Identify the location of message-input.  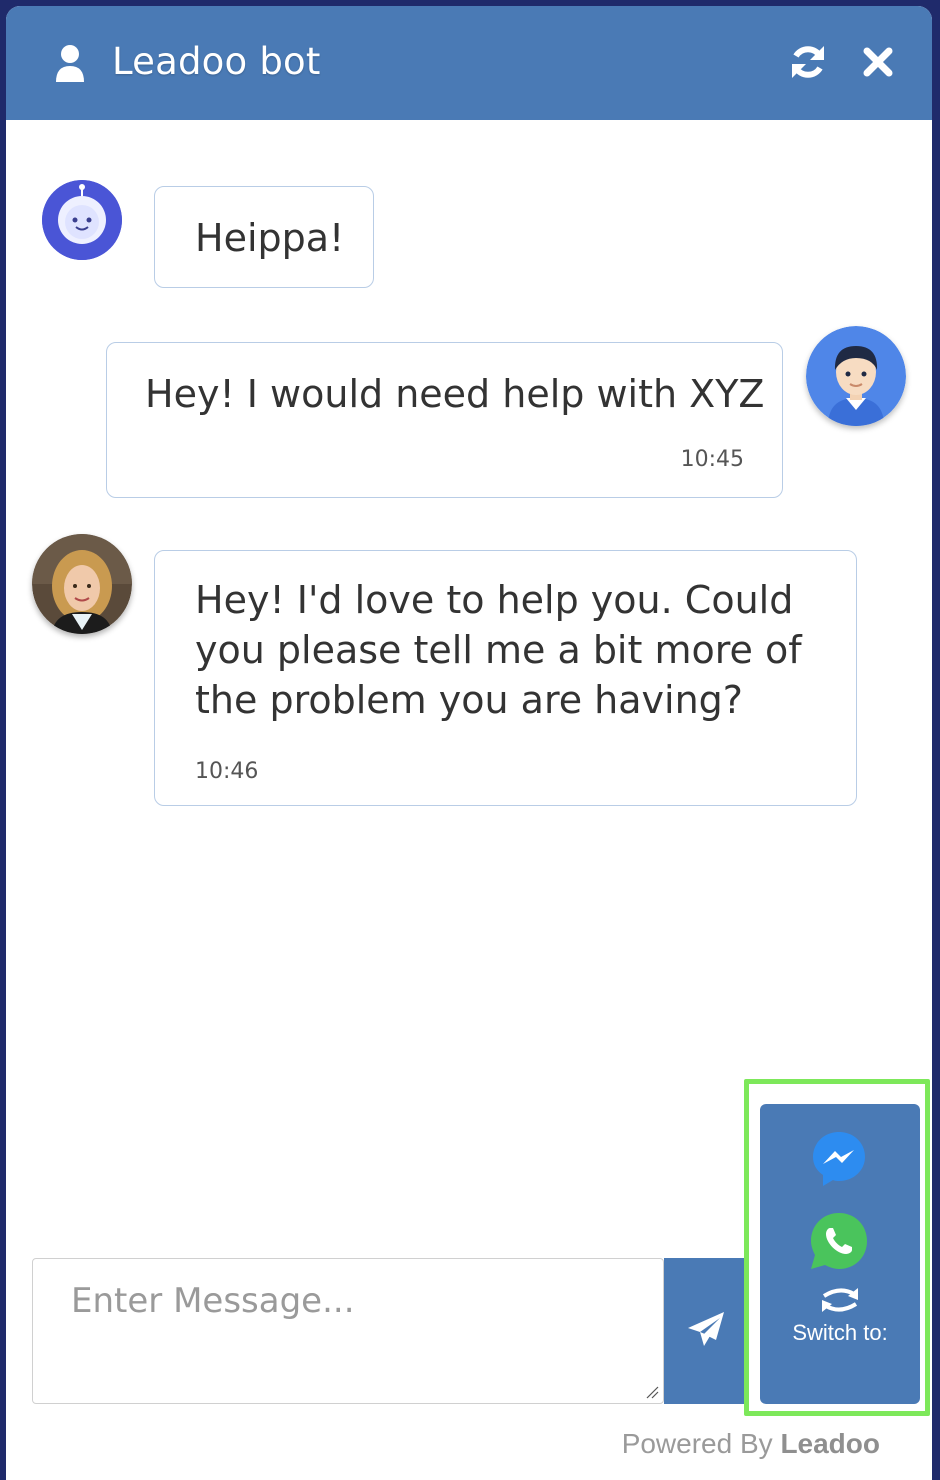
(348, 1331).